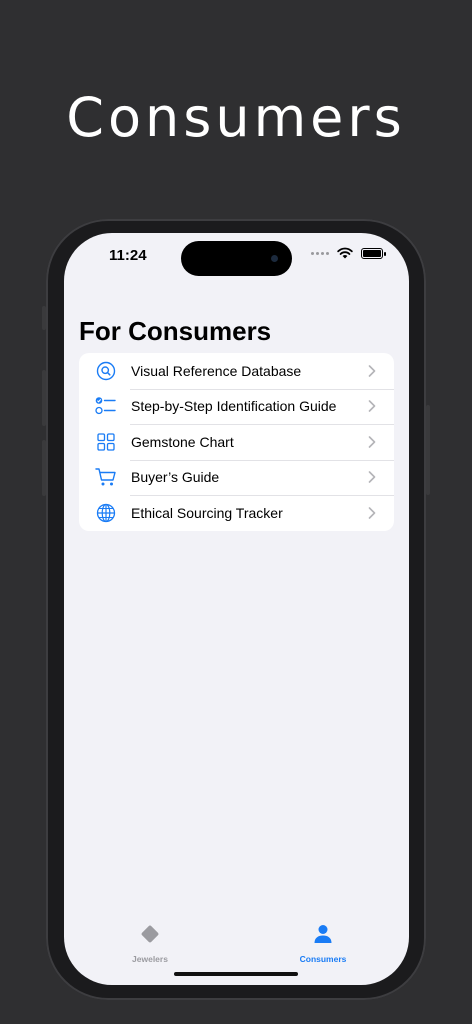 The height and width of the screenshot is (1024, 472). What do you see at coordinates (216, 370) in the screenshot?
I see `menu-item-label: Visual Reference Database` at bounding box center [216, 370].